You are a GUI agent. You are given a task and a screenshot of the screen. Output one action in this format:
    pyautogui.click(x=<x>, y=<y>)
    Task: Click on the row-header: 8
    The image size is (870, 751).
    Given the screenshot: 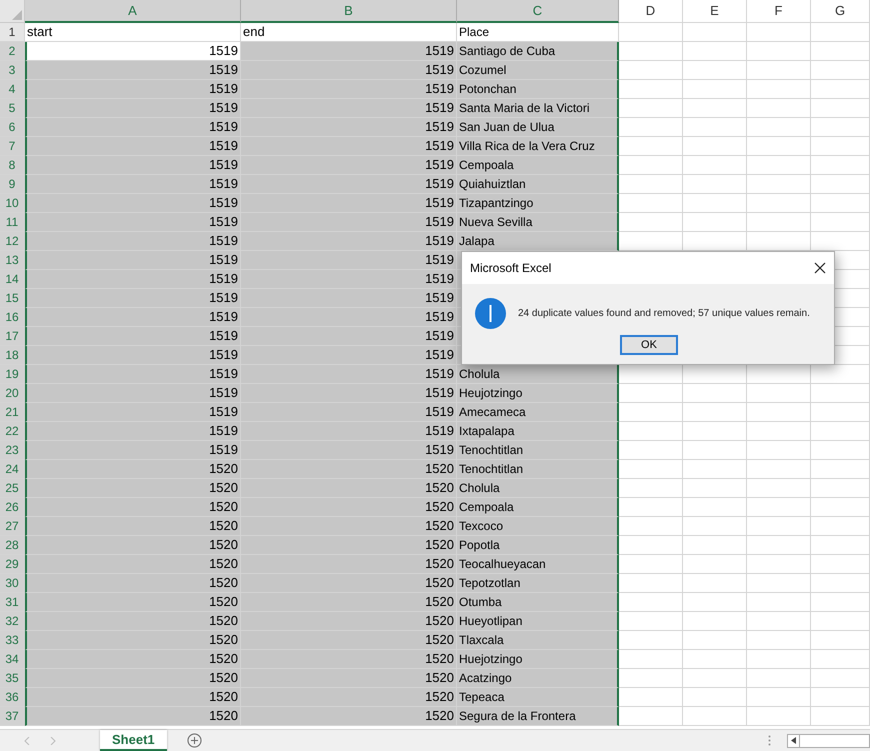 What is the action you would take?
    pyautogui.click(x=12, y=165)
    